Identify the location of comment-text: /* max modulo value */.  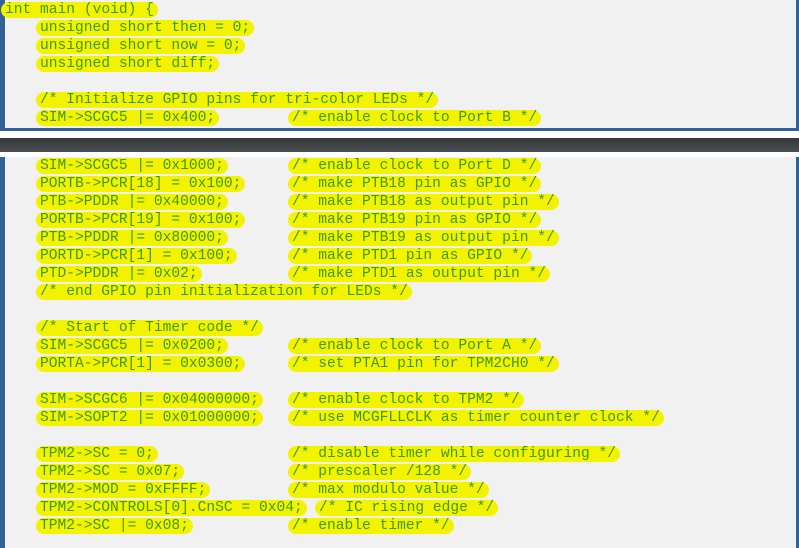
(388, 490).